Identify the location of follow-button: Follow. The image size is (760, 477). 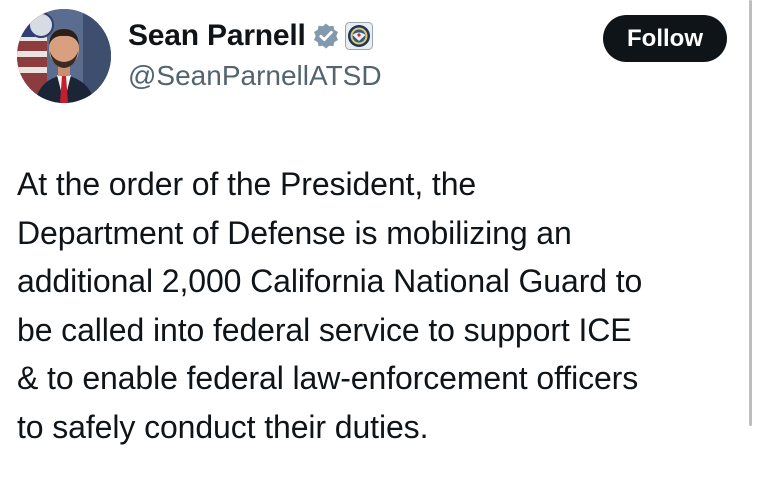
(665, 38).